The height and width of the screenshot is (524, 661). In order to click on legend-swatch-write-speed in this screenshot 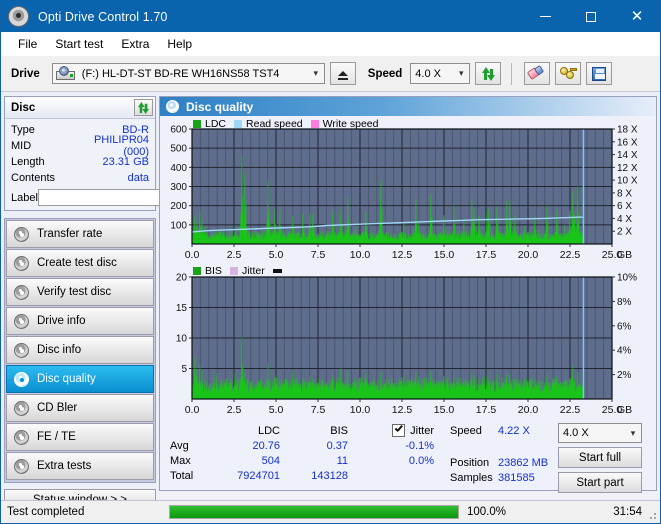, I will do `click(314, 124)`.